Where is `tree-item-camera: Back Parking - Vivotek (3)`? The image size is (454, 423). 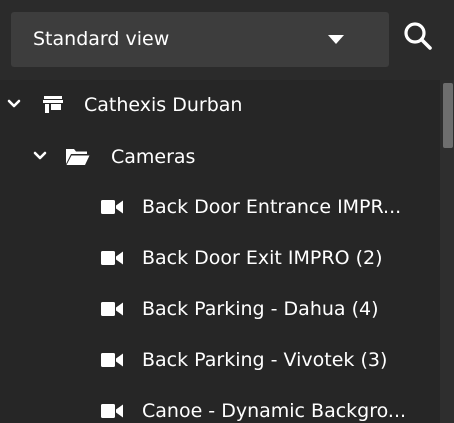 tree-item-camera: Back Parking - Vivotek (3) is located at coordinates (220, 360).